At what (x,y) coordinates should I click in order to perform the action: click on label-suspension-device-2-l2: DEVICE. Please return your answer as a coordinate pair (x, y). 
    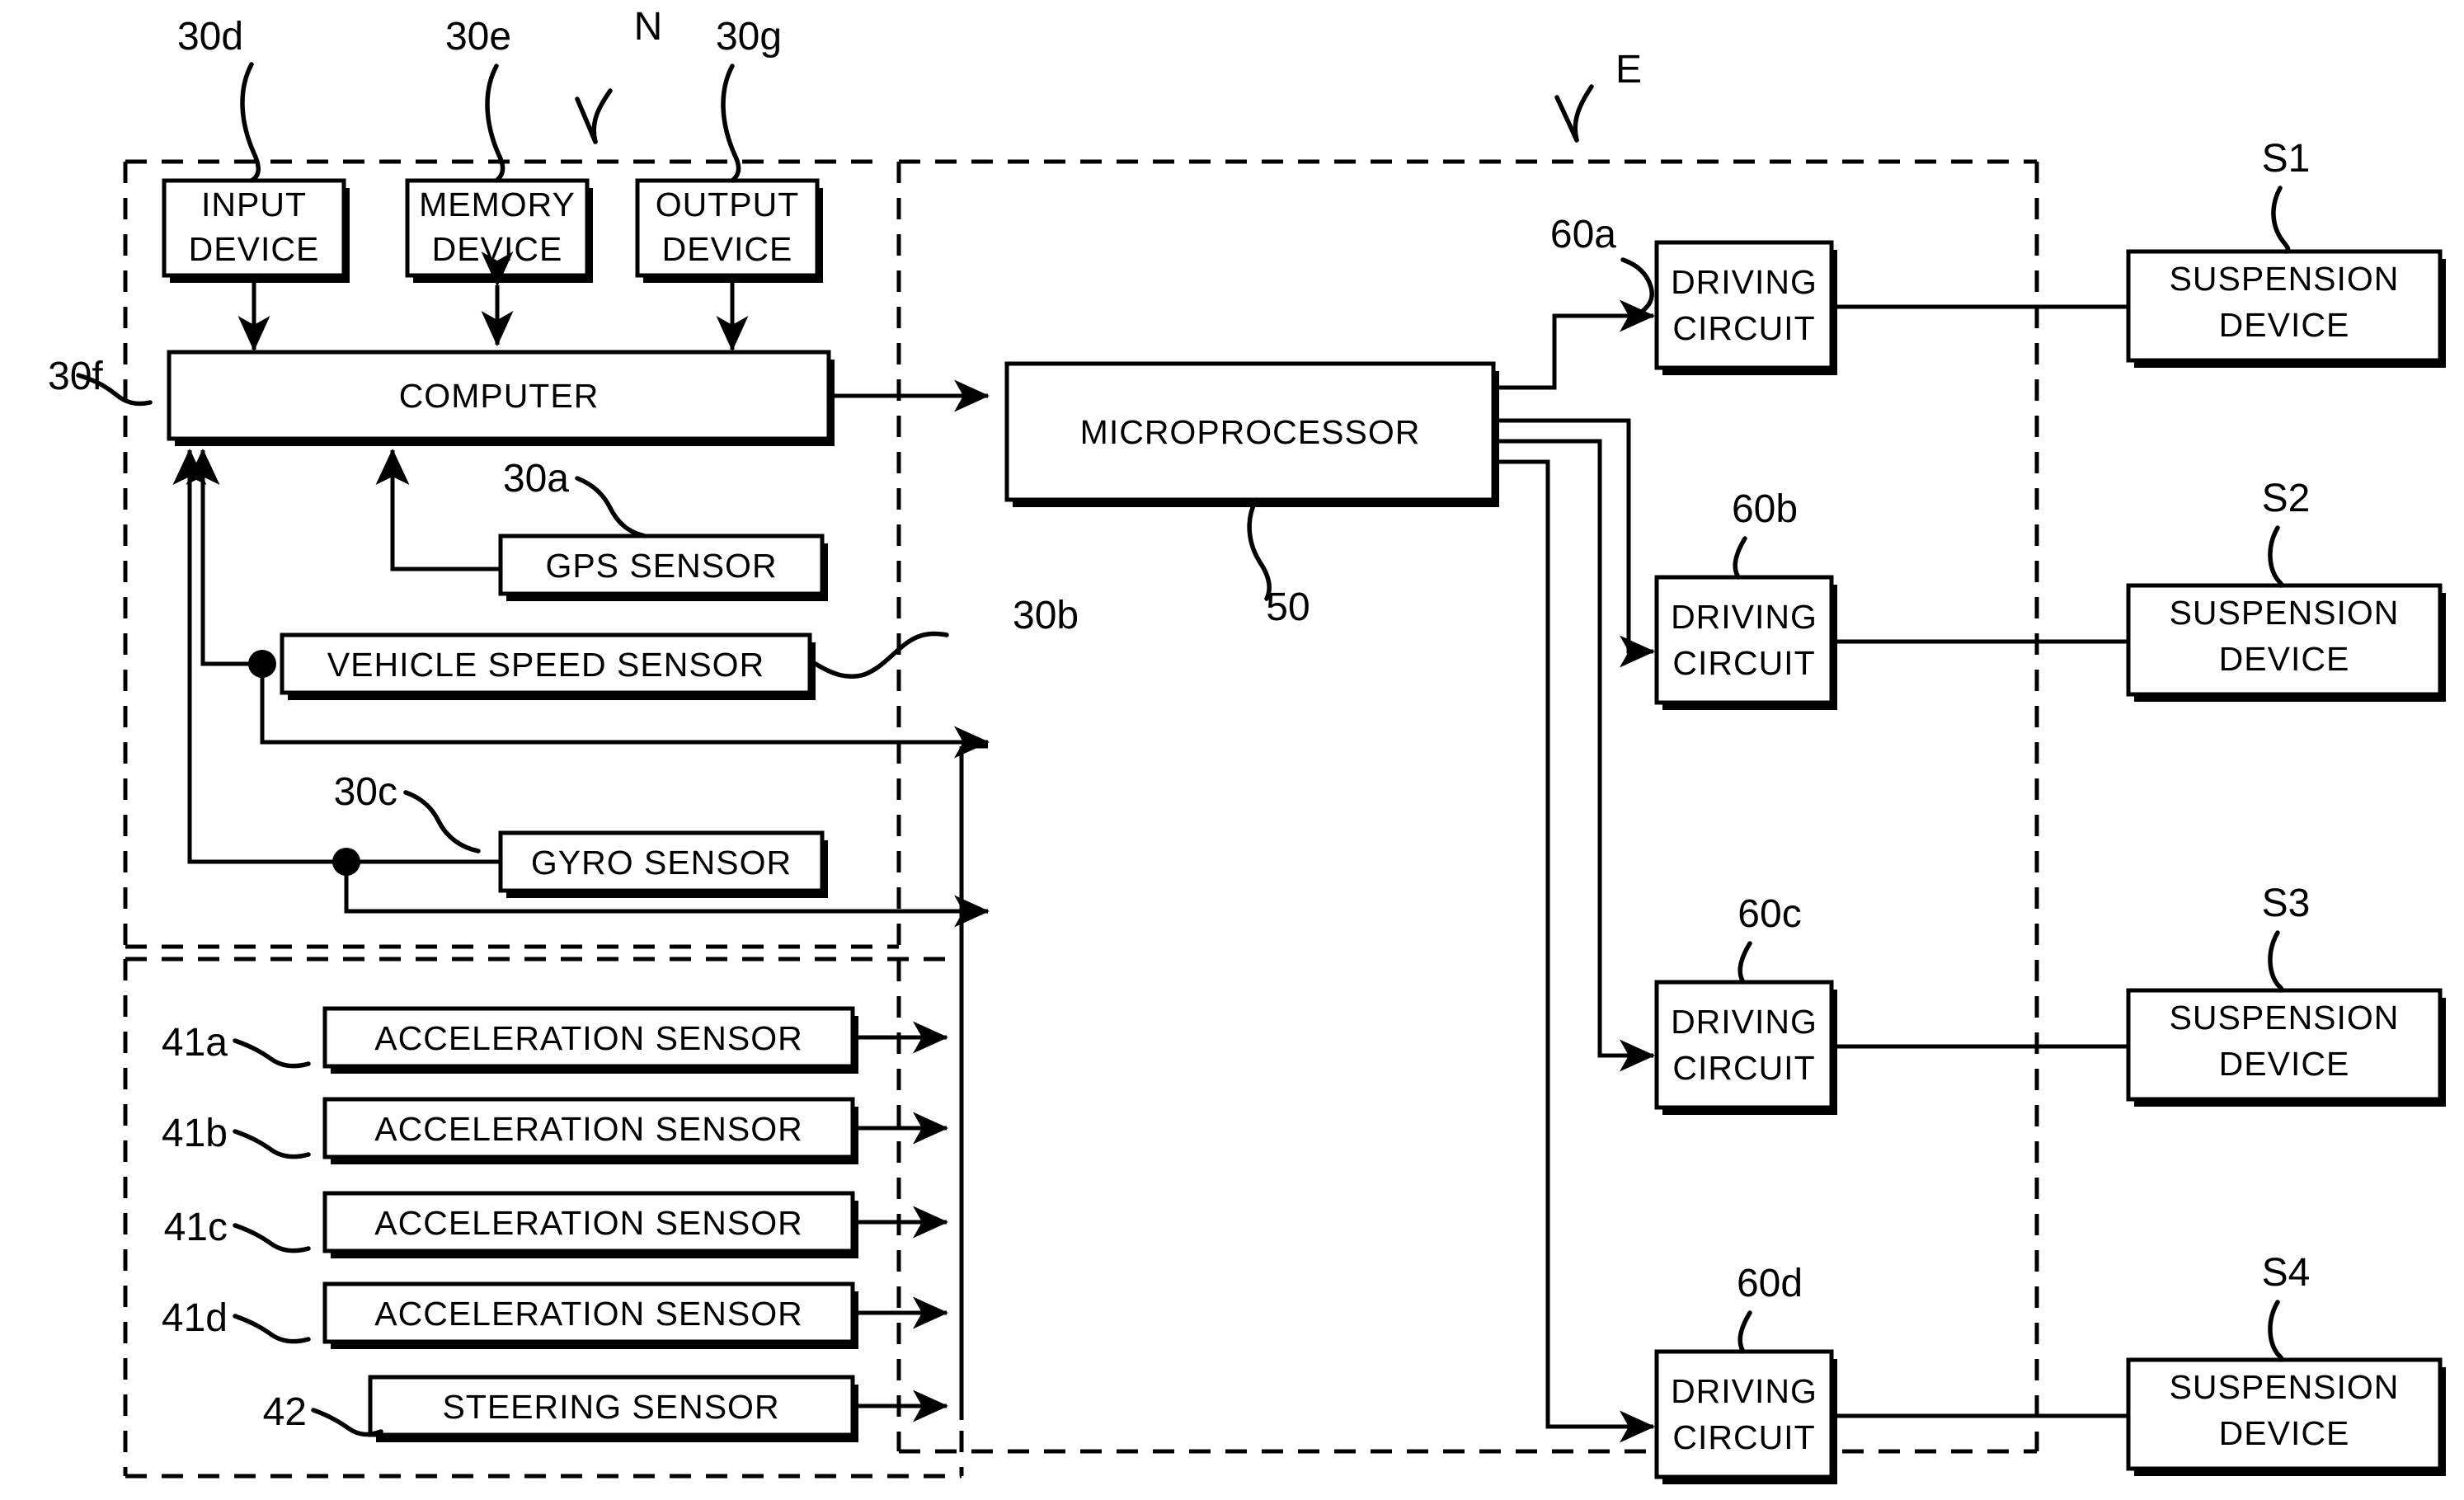
    Looking at the image, I should click on (2284, 659).